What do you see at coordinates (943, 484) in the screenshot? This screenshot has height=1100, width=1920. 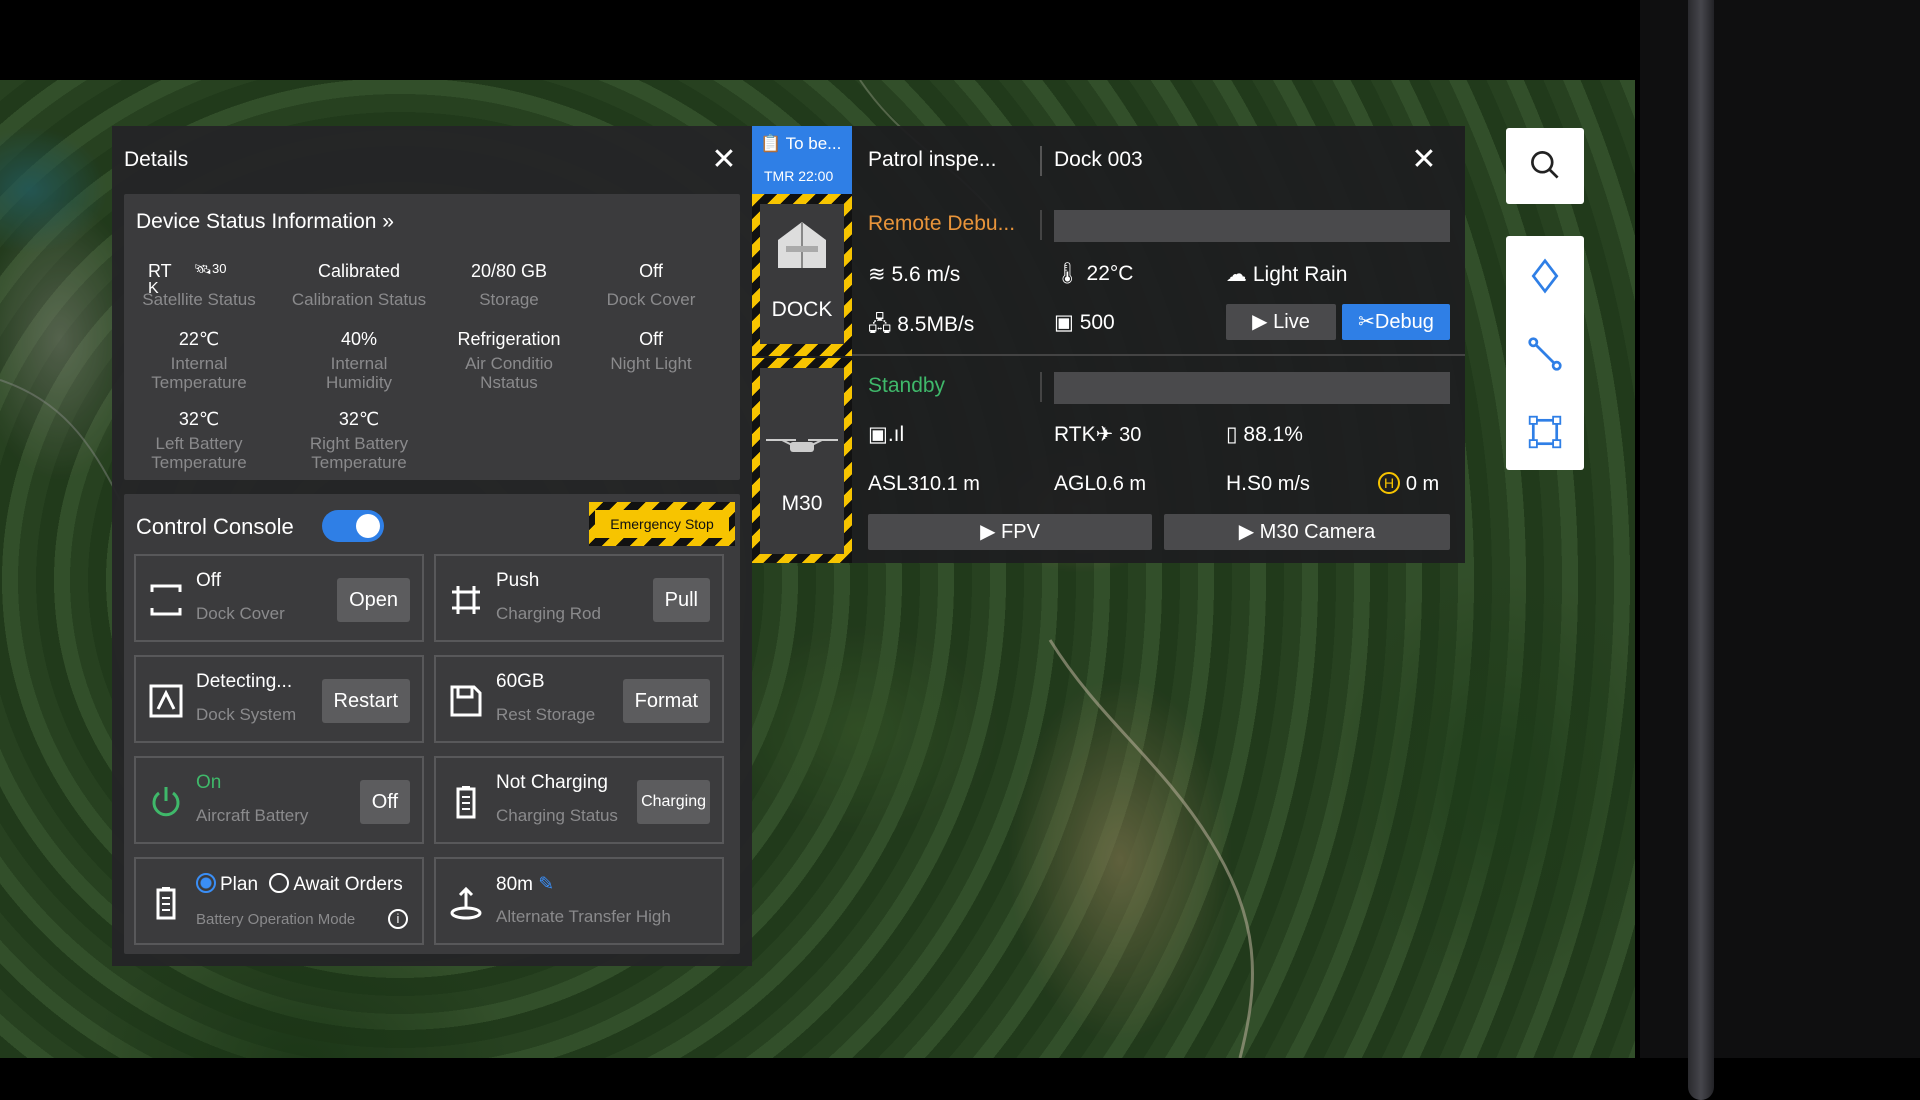 I see `asl-value: 310.1 m` at bounding box center [943, 484].